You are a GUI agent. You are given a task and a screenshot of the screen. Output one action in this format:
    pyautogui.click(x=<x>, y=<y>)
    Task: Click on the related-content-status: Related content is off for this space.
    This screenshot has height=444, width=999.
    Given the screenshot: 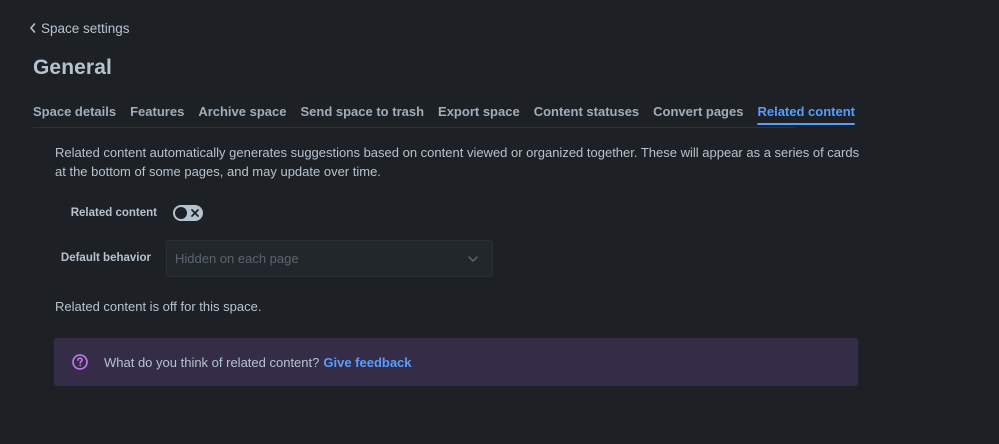 What is the action you would take?
    pyautogui.click(x=158, y=306)
    